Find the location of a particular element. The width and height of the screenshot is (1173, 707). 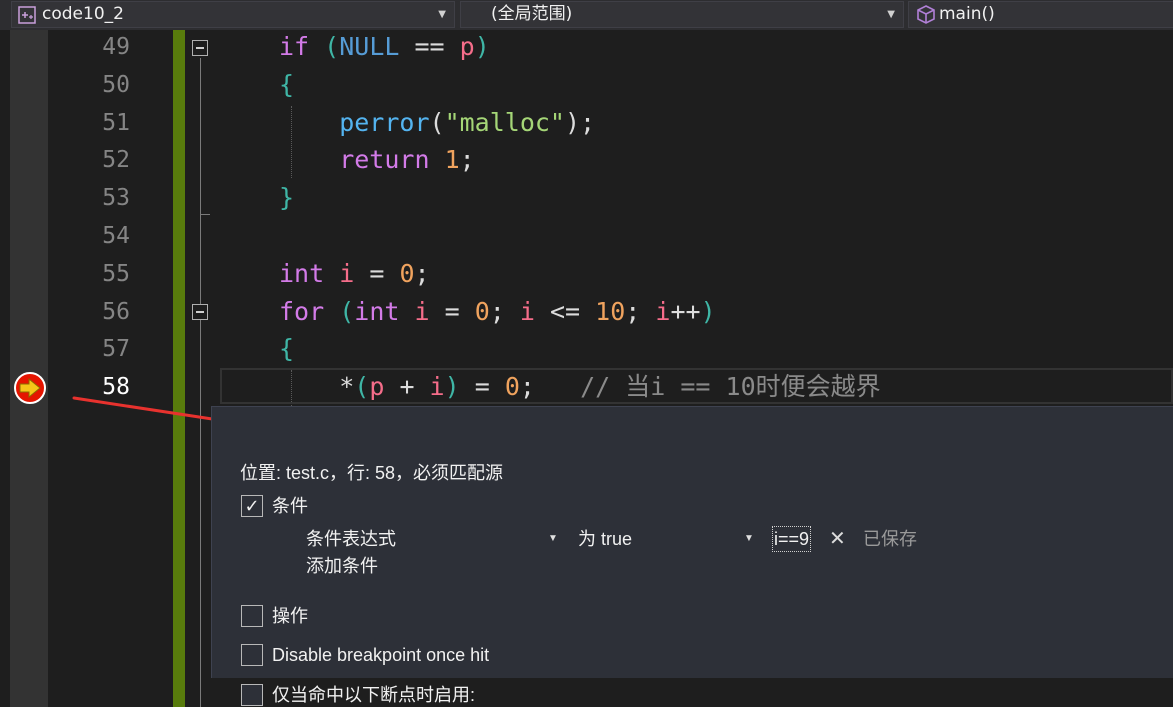

breakpoint-location: 位置: test.c，行: 58，必须匹配源 is located at coordinates (372, 473).